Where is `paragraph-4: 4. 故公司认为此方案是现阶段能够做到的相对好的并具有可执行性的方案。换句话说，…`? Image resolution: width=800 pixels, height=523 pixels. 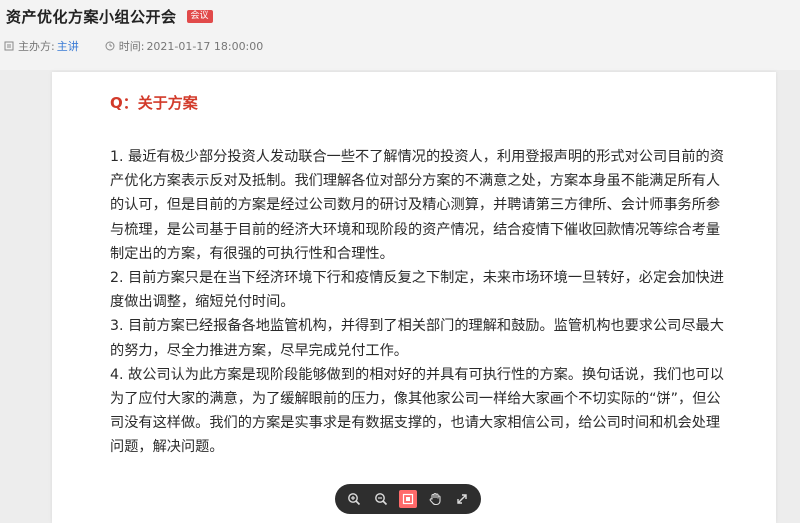 paragraph-4: 4. 故公司认为此方案是现阶段能够做到的相对好的并具有可执行性的方案。换句话说，… is located at coordinates (417, 411).